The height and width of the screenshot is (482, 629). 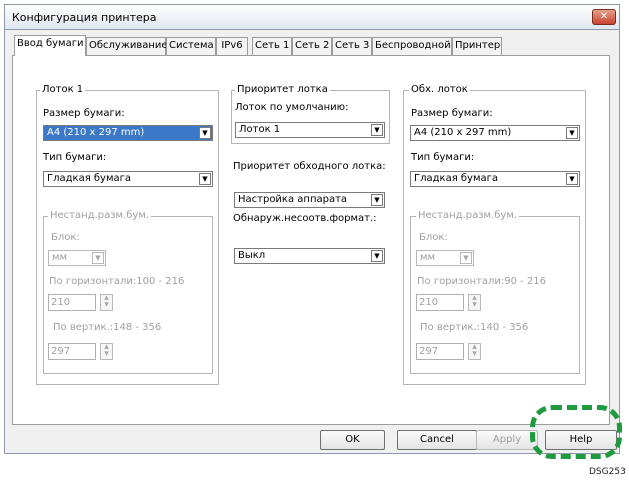 What do you see at coordinates (272, 46) in the screenshot?
I see `tab-network-1: Сеть 1` at bounding box center [272, 46].